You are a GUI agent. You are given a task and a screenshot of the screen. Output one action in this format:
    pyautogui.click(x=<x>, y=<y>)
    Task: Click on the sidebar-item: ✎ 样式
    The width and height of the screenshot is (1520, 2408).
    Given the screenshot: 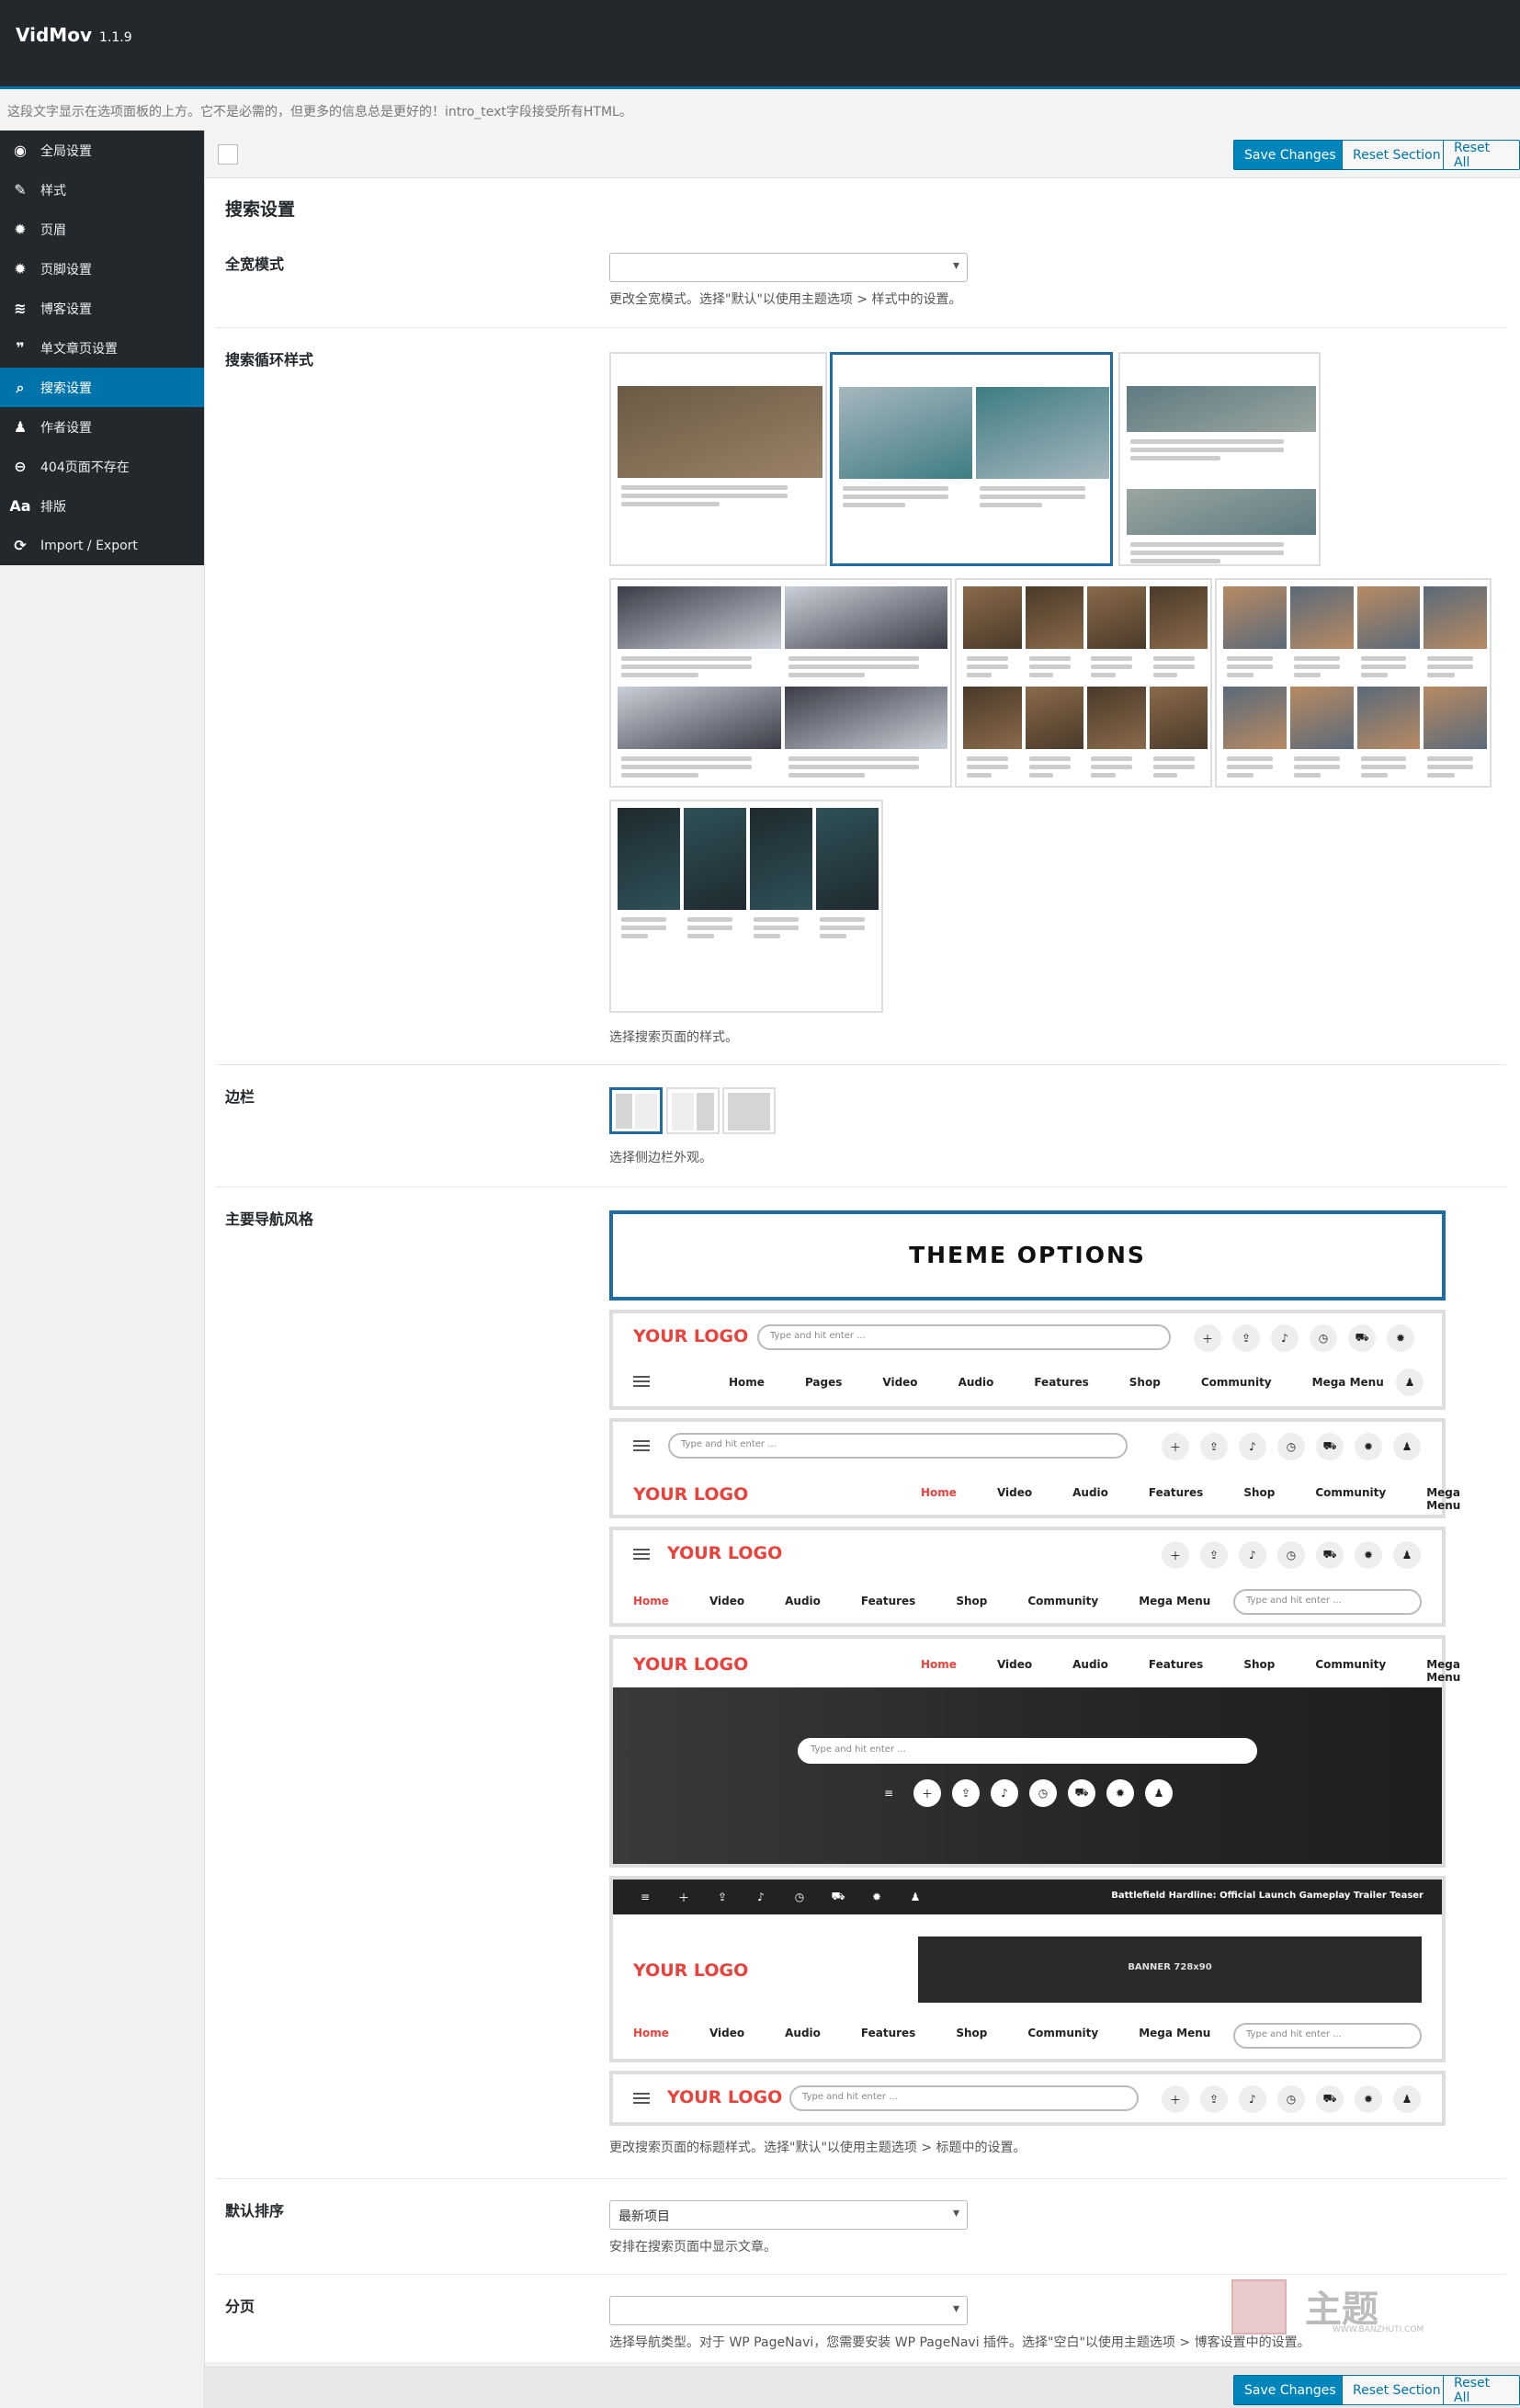 What is the action you would take?
    pyautogui.click(x=102, y=190)
    